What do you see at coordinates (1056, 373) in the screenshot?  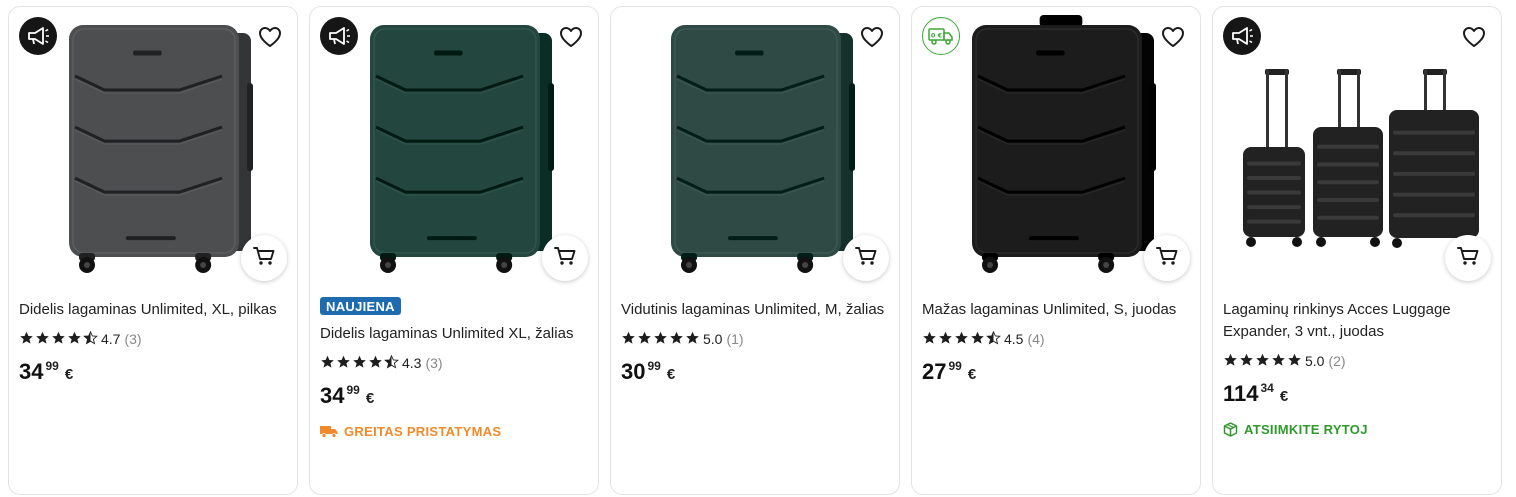 I see `product-price: 27 99 €` at bounding box center [1056, 373].